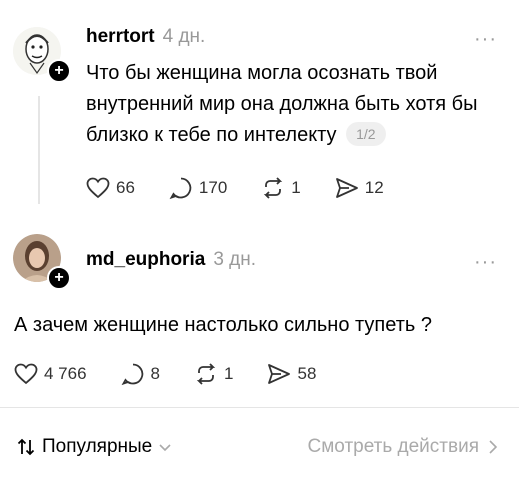 Image resolution: width=519 pixels, height=488 pixels. I want to click on chevron-down-icon, so click(165, 448).